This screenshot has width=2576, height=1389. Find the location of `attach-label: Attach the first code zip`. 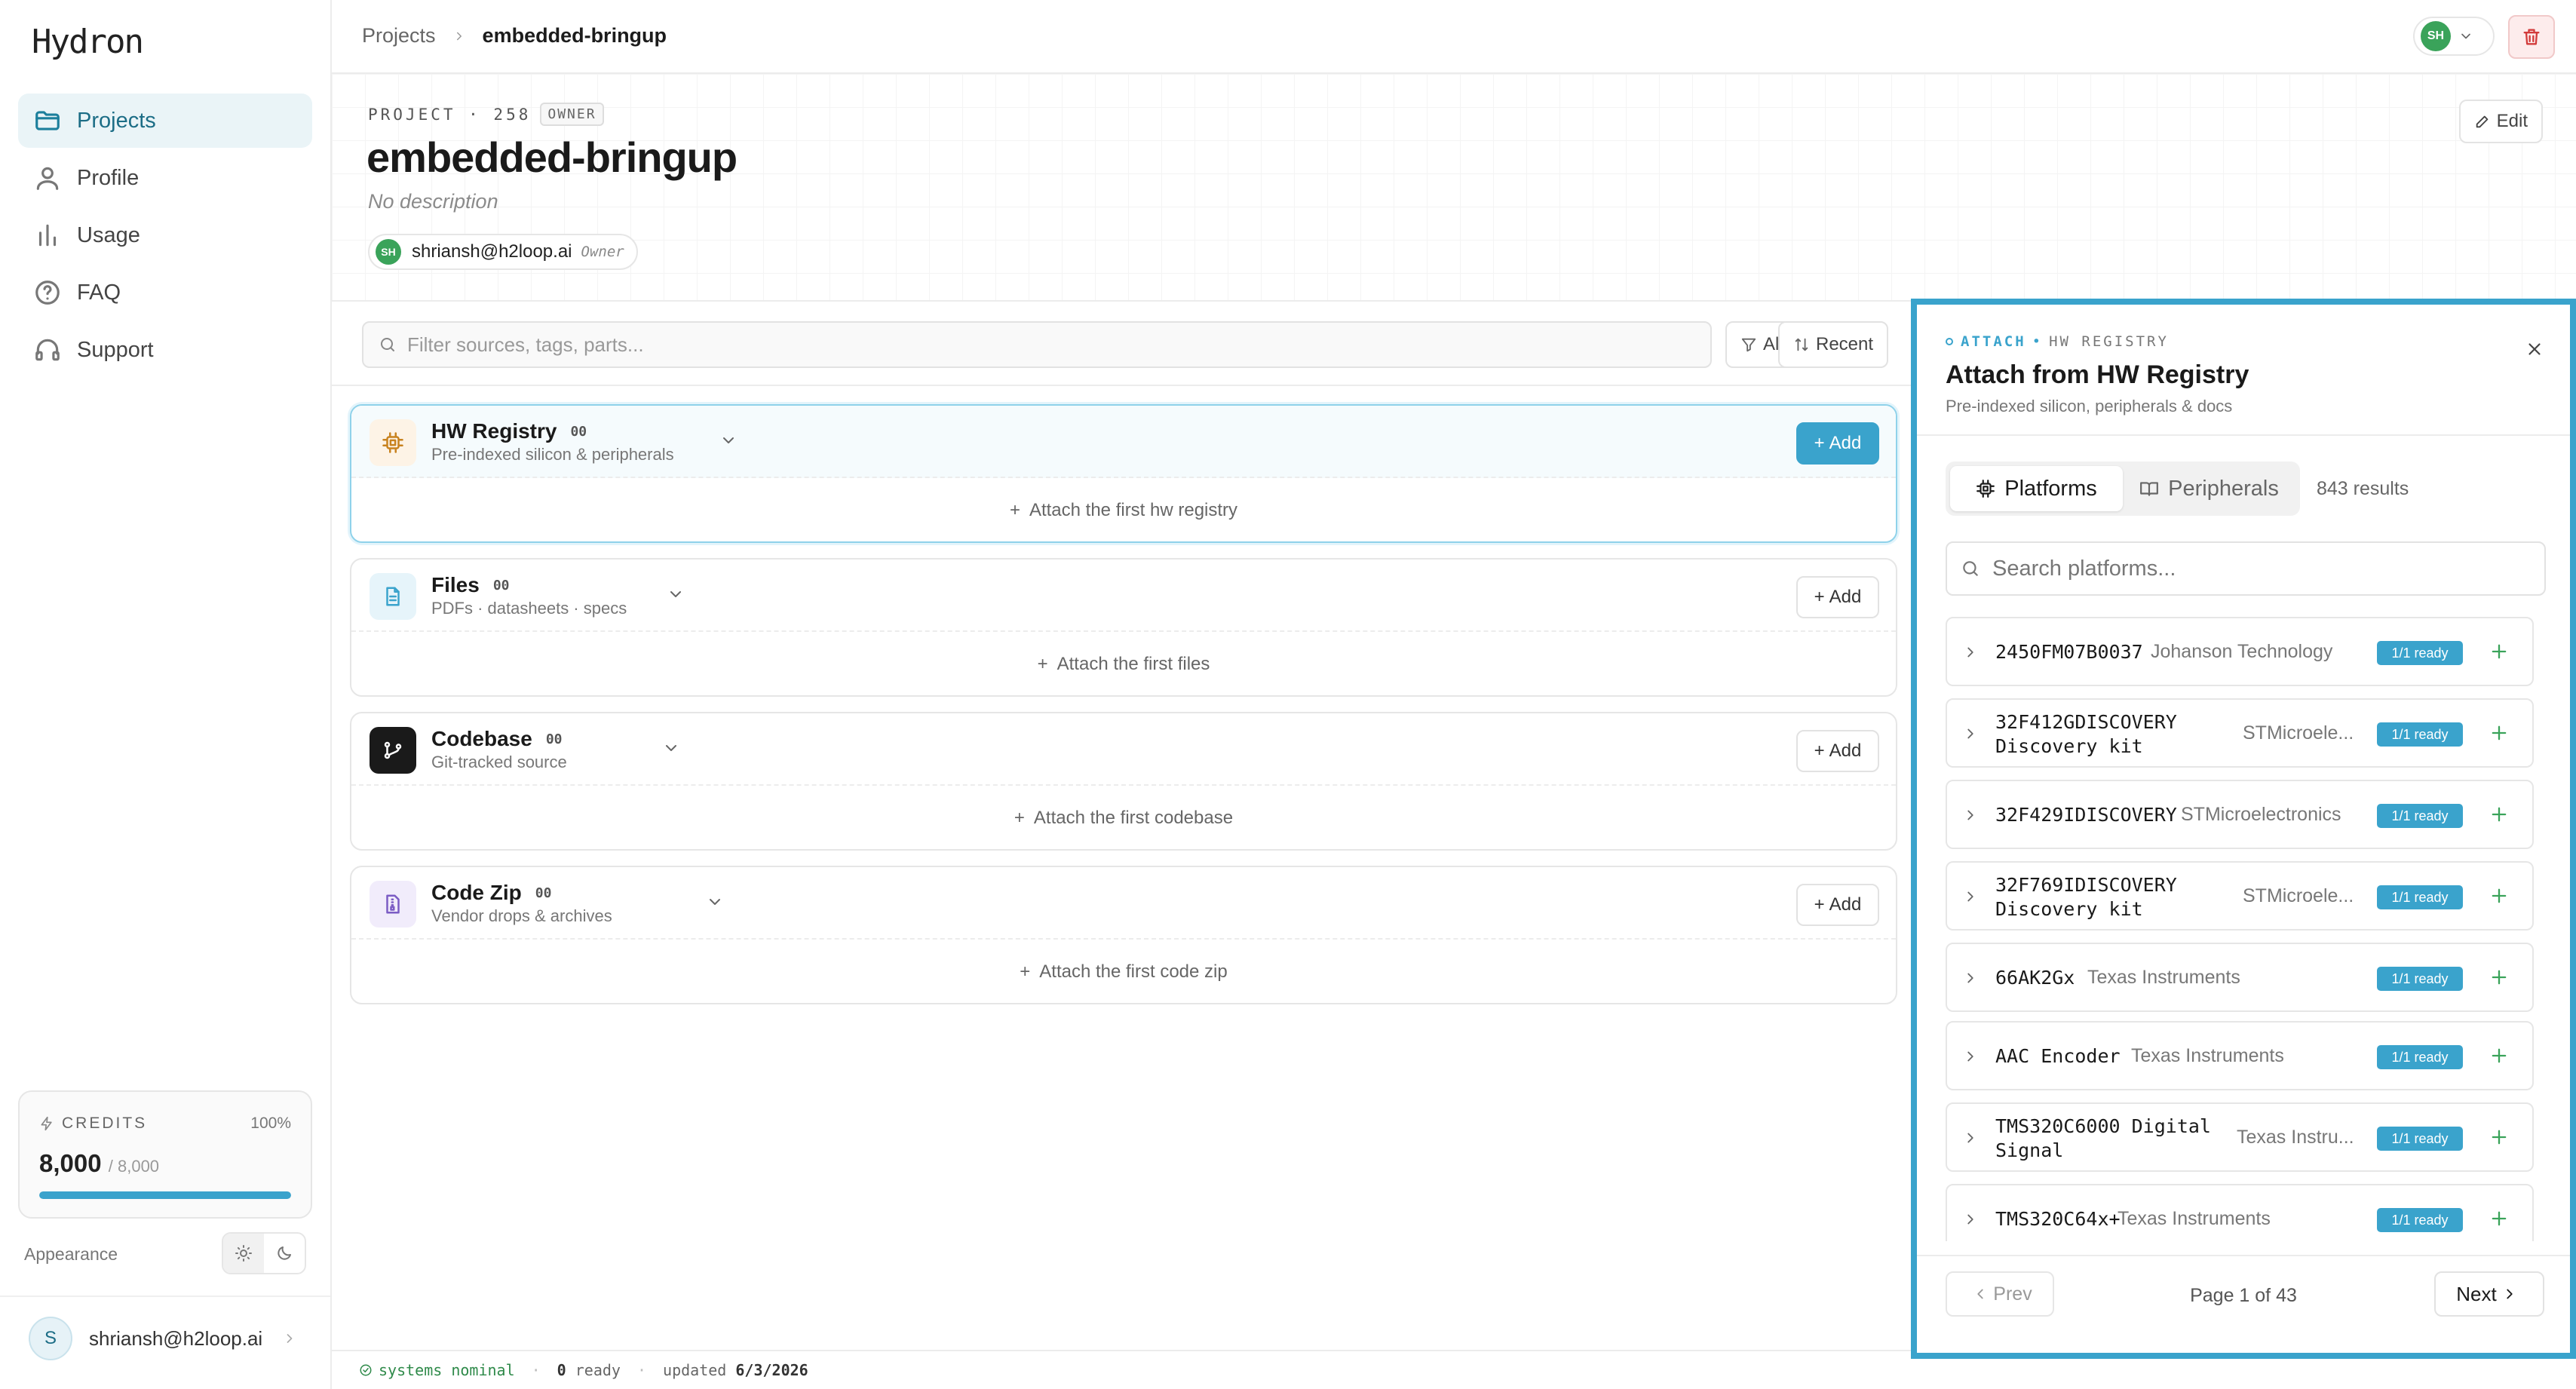

attach-label: Attach the first code zip is located at coordinates (1133, 972).